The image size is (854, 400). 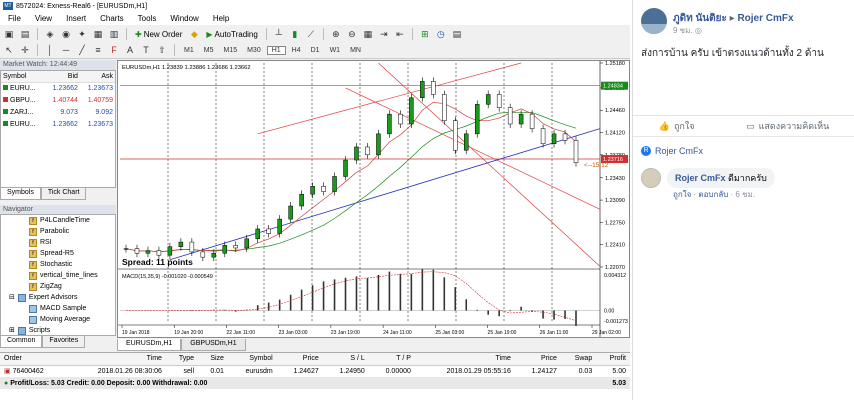 I want to click on col-symbol: Symbol, so click(x=23, y=77).